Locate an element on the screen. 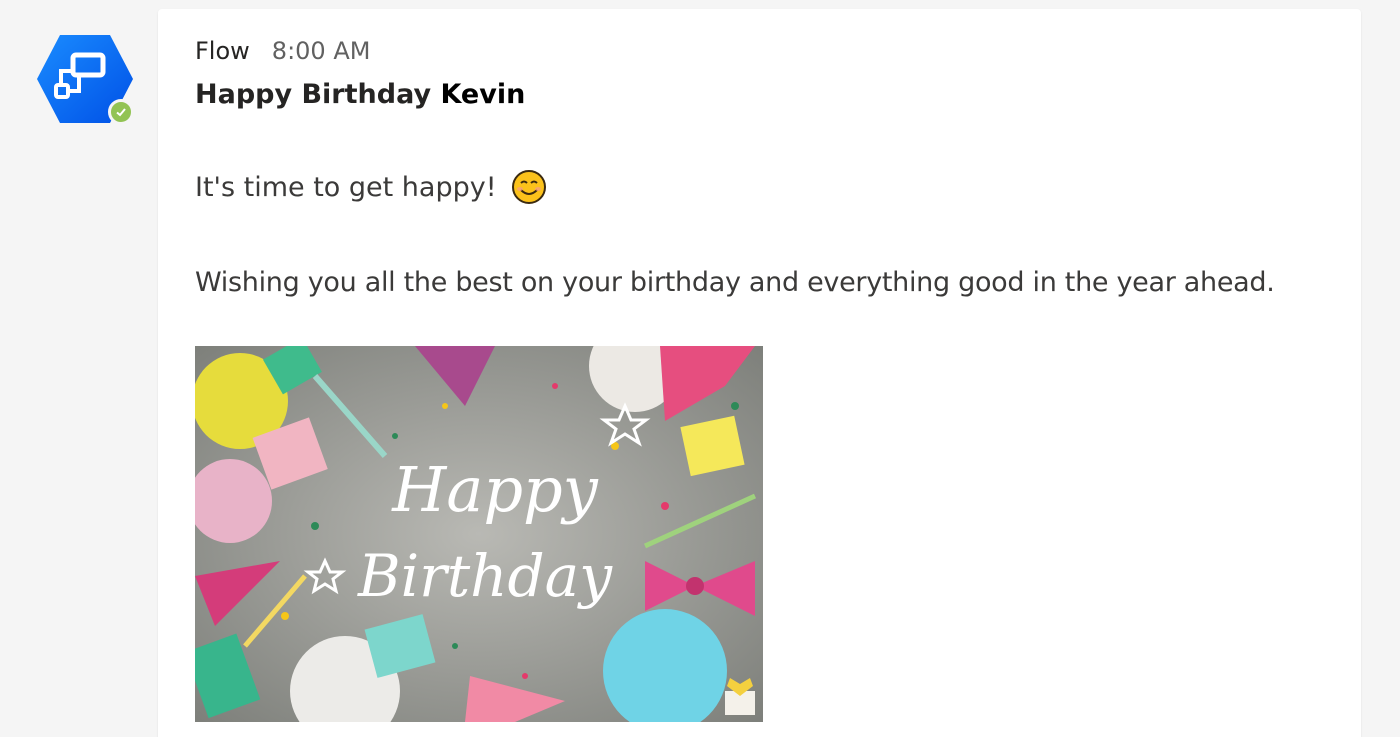 The height and width of the screenshot is (737, 1400). sender-name: Flow is located at coordinates (222, 51).